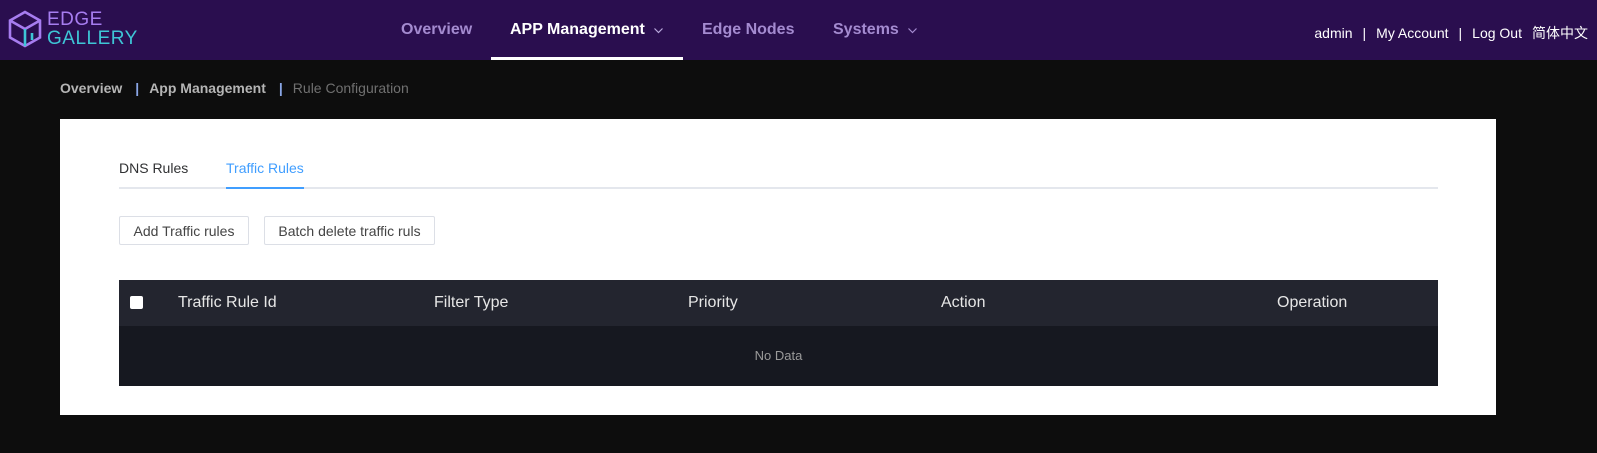  What do you see at coordinates (350, 88) in the screenshot?
I see `breadcrumb-current-page: Rule Configuration` at bounding box center [350, 88].